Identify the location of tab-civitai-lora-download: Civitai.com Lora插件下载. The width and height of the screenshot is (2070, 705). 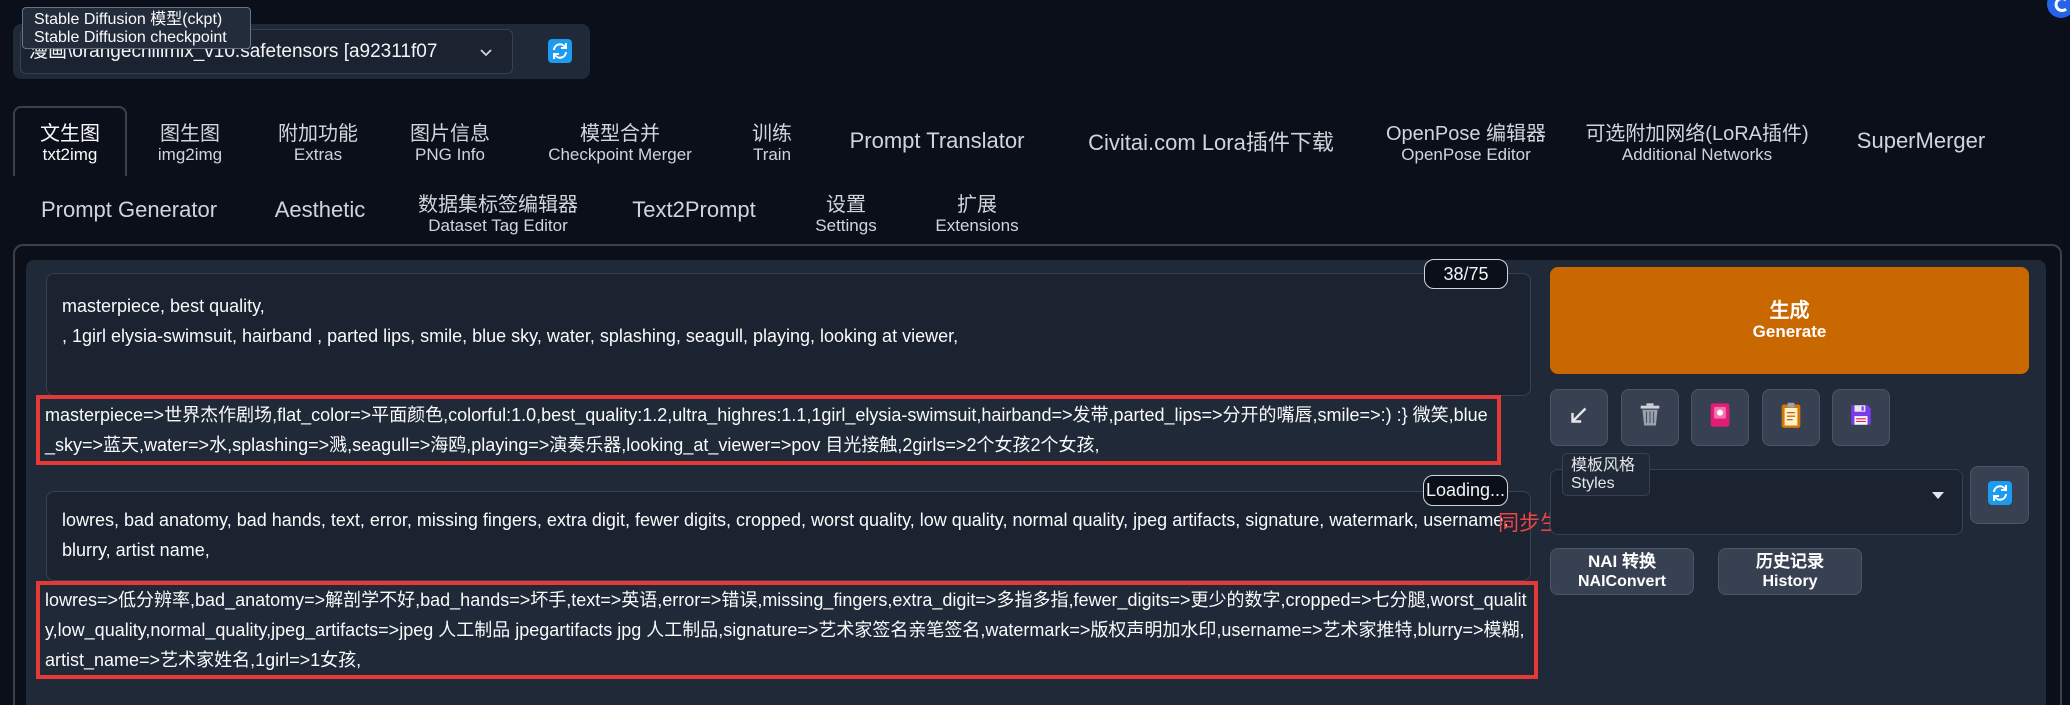
(1211, 141).